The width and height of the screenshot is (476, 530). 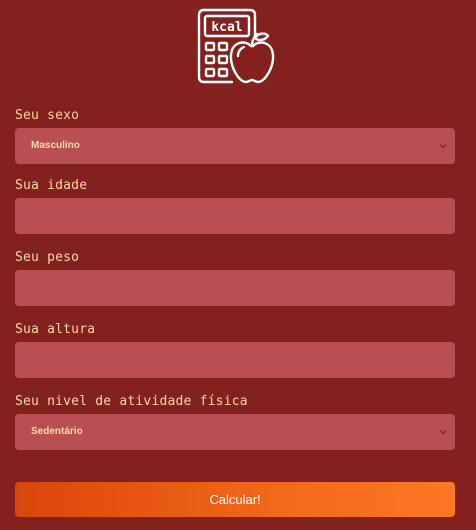 What do you see at coordinates (235, 146) in the screenshot?
I see `sex-select: Masculino` at bounding box center [235, 146].